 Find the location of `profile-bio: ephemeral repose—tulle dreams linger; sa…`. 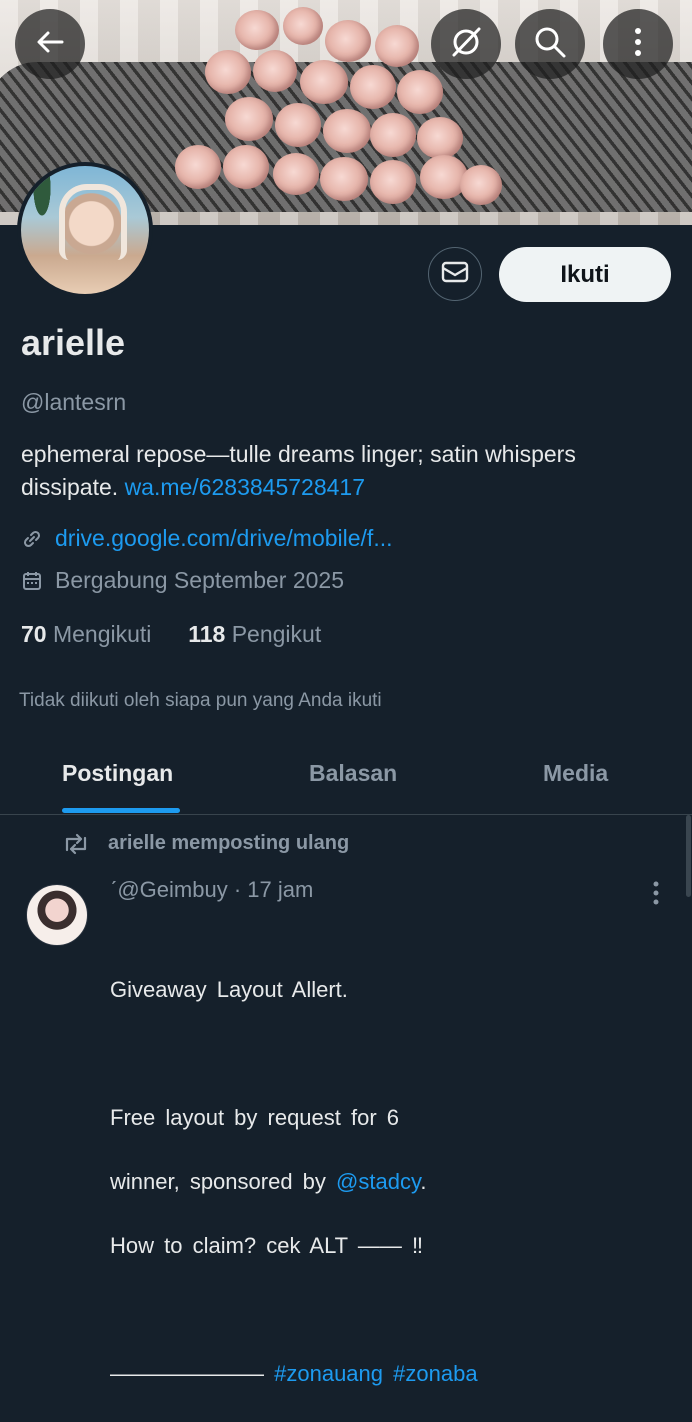

profile-bio: ephemeral repose—tulle dreams linger; sa… is located at coordinates (346, 471).